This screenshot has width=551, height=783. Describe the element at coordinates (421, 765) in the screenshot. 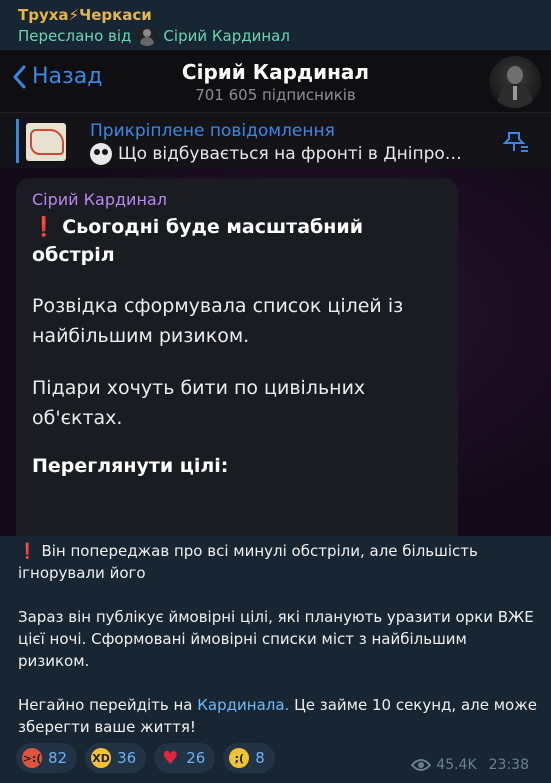

I see `eye-icon` at that location.